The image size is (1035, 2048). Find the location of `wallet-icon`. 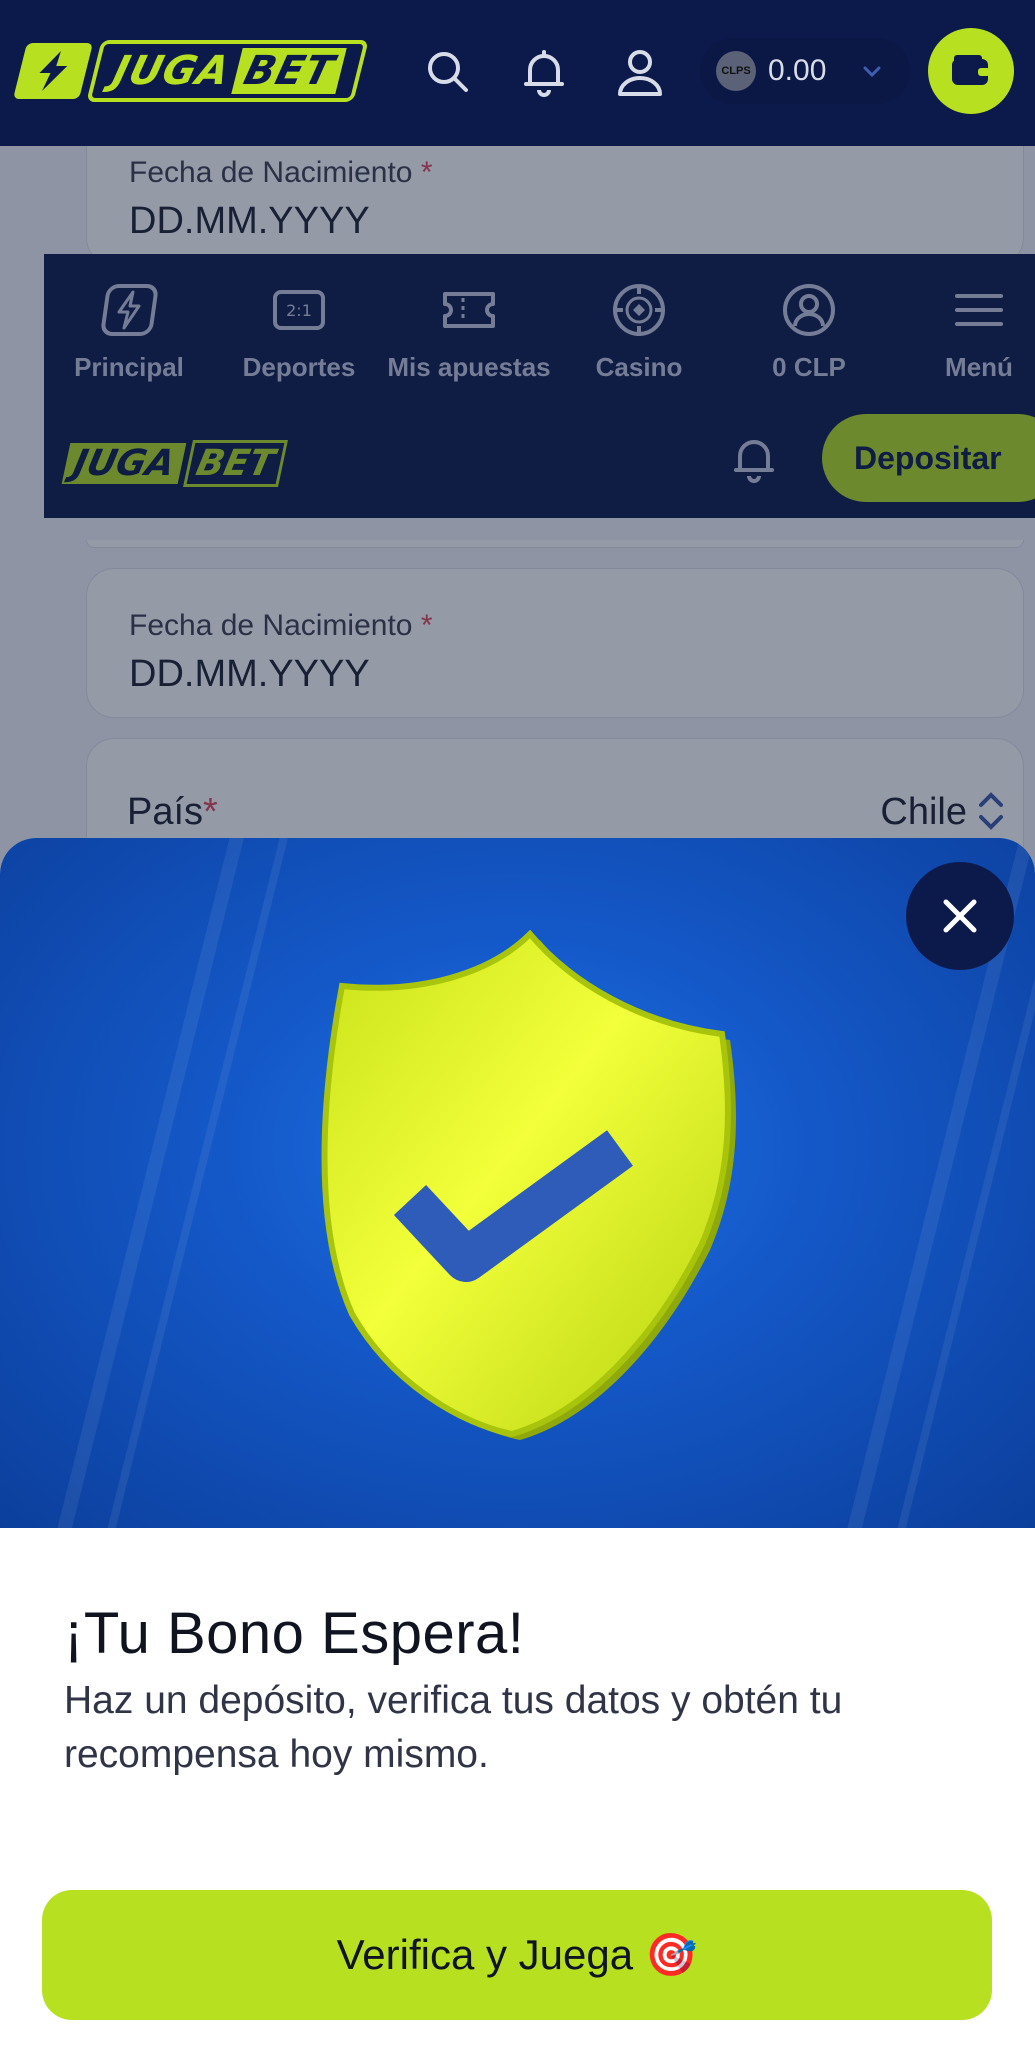

wallet-icon is located at coordinates (971, 70).